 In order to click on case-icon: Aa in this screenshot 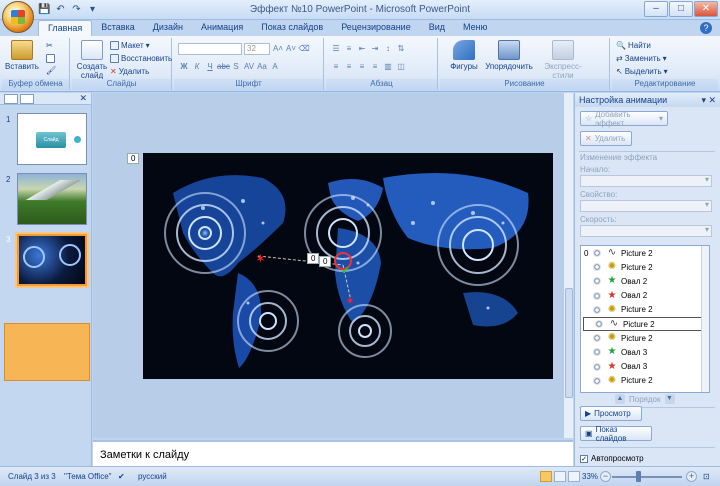, I will do `click(262, 67)`.